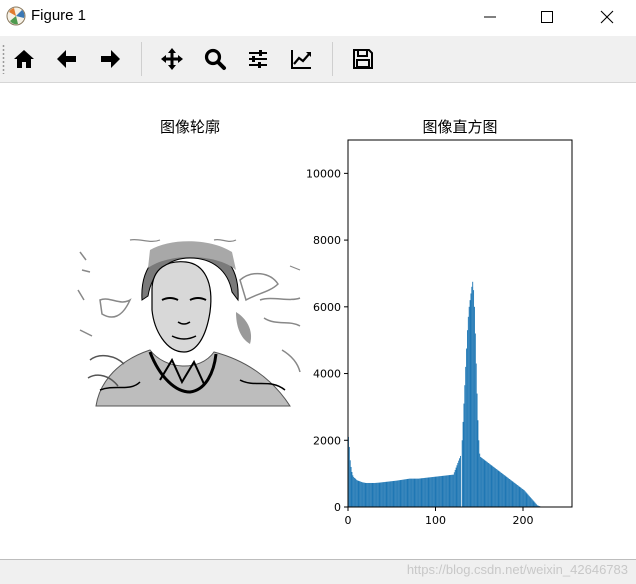 This screenshot has width=636, height=584. What do you see at coordinates (327, 240) in the screenshot?
I see `y-tick-label: 8000` at bounding box center [327, 240].